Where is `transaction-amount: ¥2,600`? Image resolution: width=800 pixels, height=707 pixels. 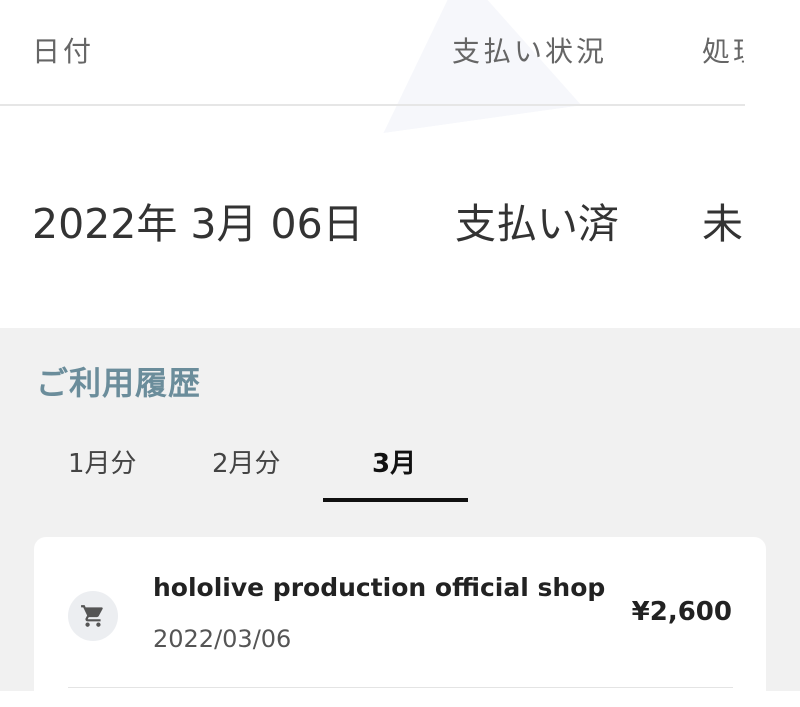 transaction-amount: ¥2,600 is located at coordinates (681, 612).